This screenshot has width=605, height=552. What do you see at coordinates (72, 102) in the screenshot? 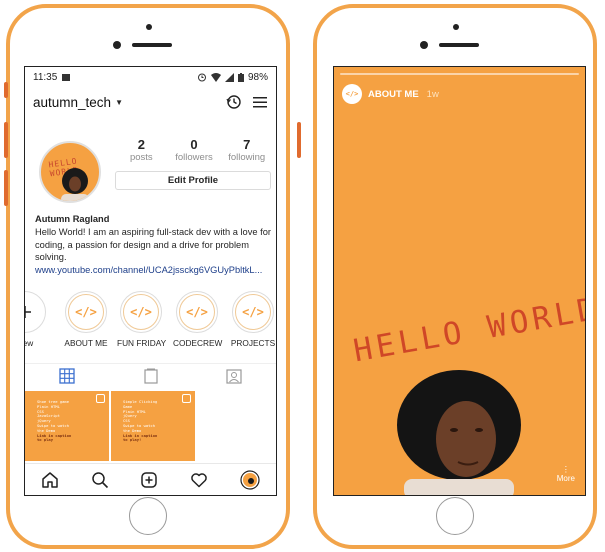
I see `username-switcher: autumn_tech` at bounding box center [72, 102].